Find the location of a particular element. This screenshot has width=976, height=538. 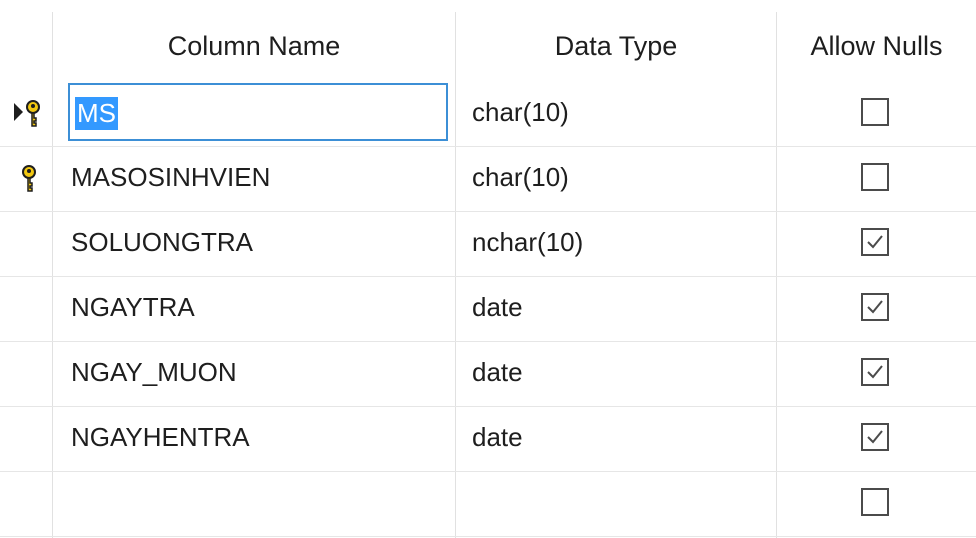

data-type-cell: nchar(10) is located at coordinates (616, 244).